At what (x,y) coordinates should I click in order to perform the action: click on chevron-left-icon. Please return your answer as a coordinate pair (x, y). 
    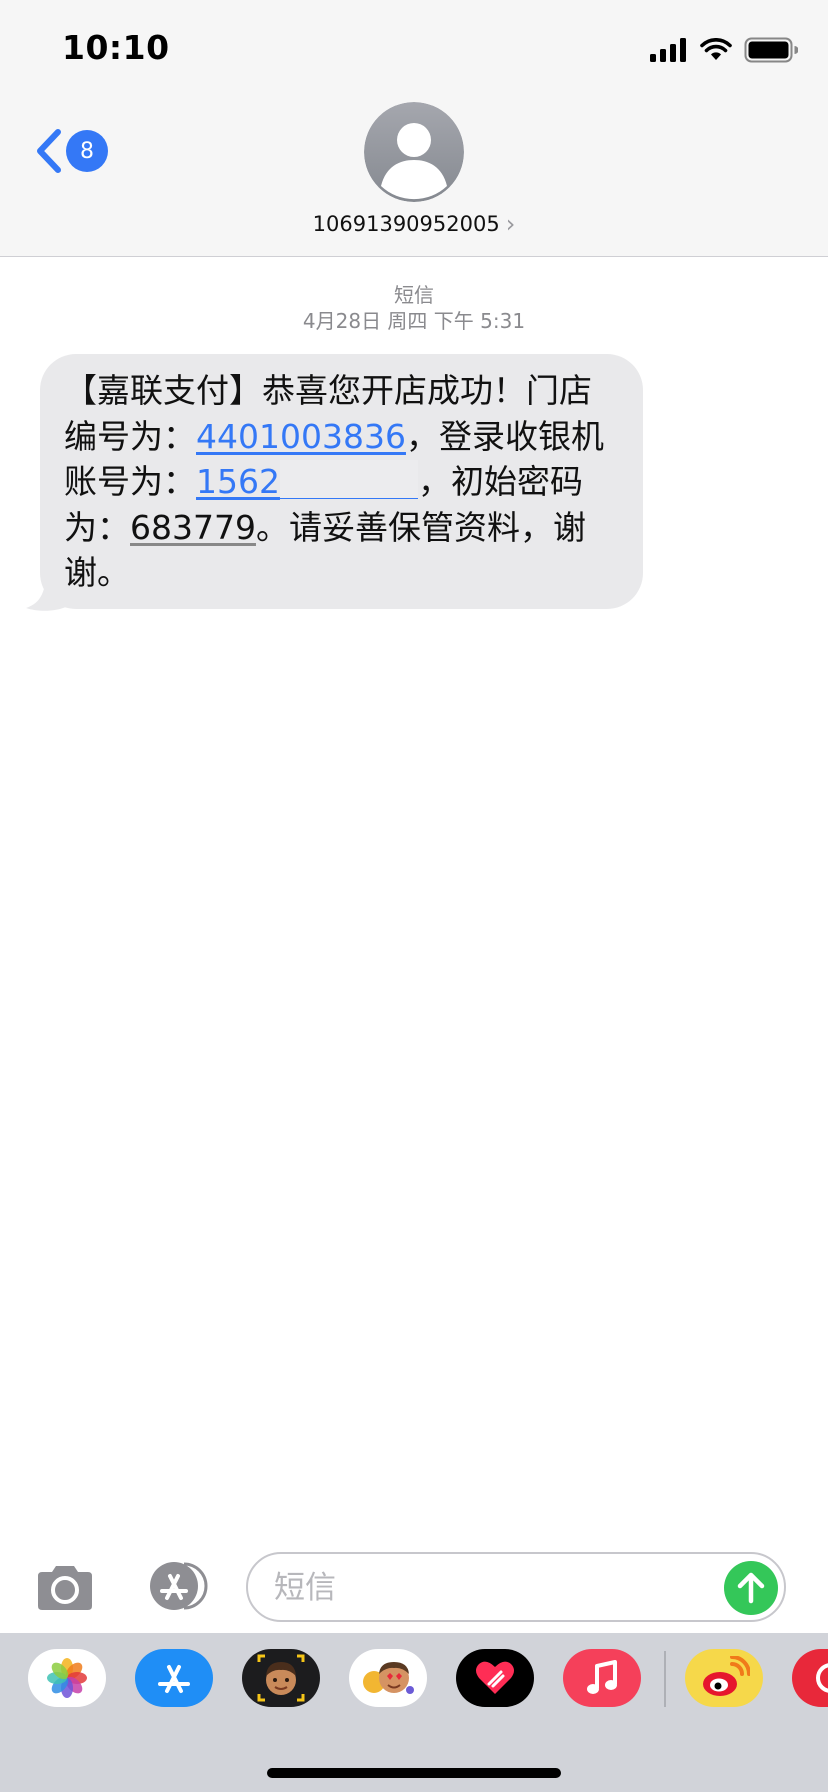
    Looking at the image, I should click on (49, 151).